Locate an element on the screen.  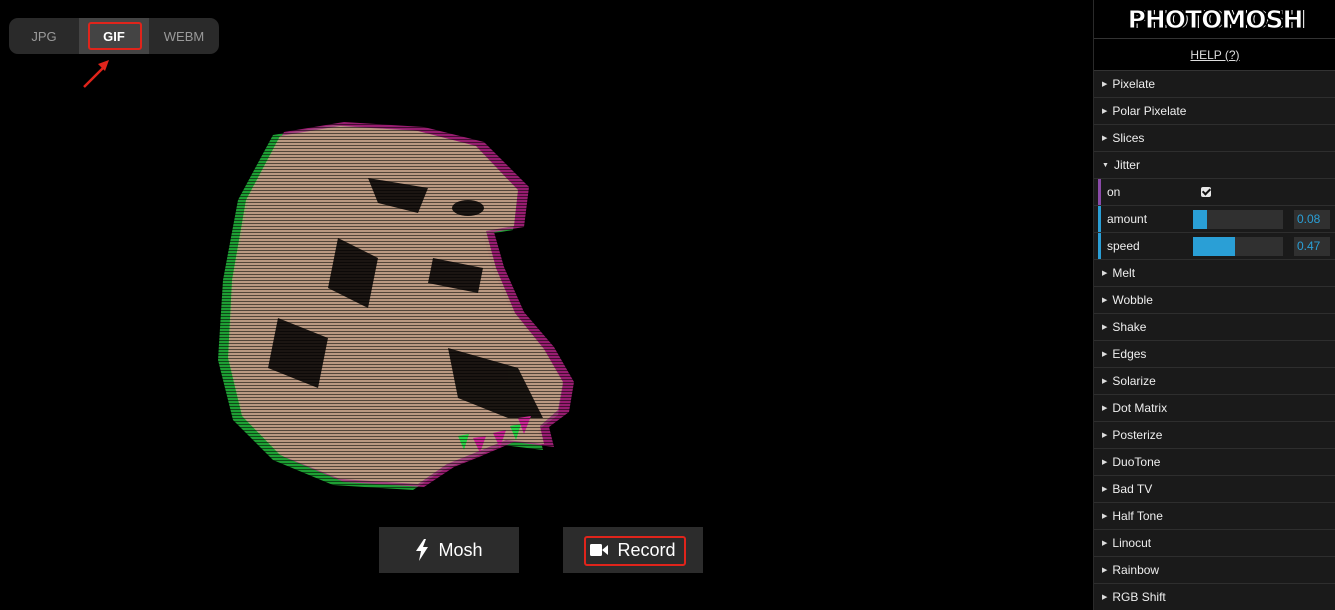
effect-edges: ▶ Edges is located at coordinates (1214, 354).